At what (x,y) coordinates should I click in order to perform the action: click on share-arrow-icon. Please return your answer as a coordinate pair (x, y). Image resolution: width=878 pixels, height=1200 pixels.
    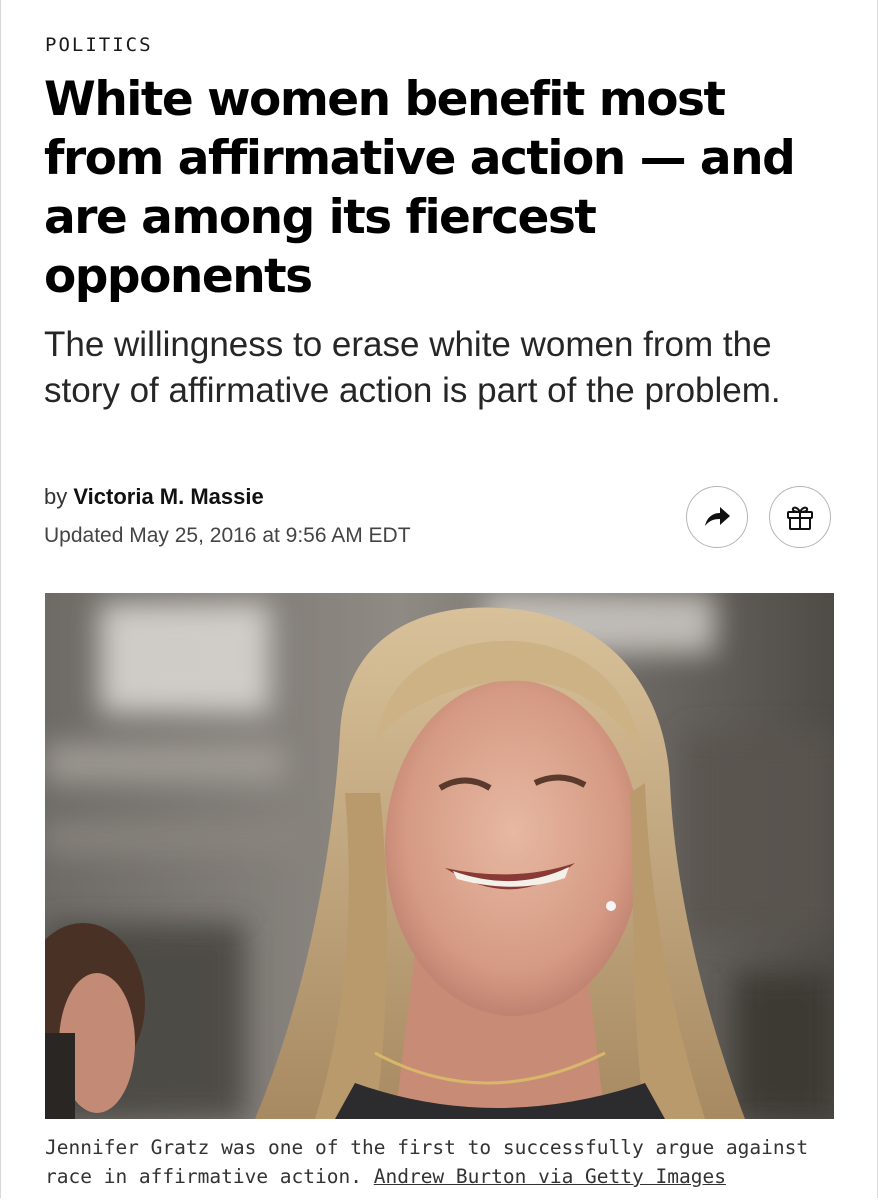
    Looking at the image, I should click on (717, 516).